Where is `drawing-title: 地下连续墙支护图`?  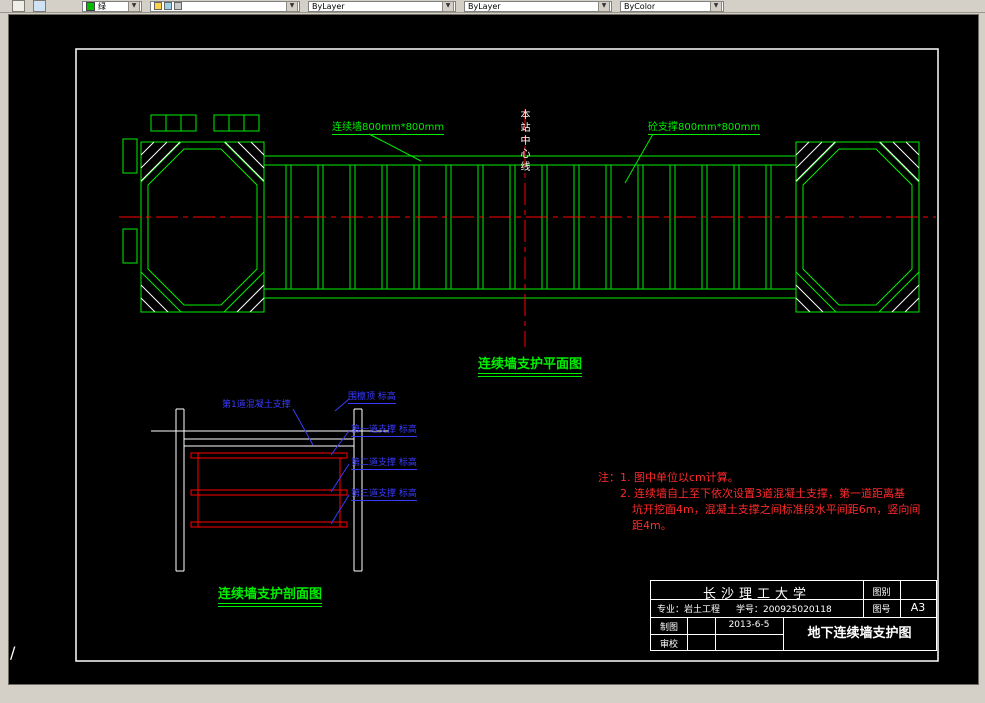 drawing-title: 地下连续墙支护图 is located at coordinates (859, 633).